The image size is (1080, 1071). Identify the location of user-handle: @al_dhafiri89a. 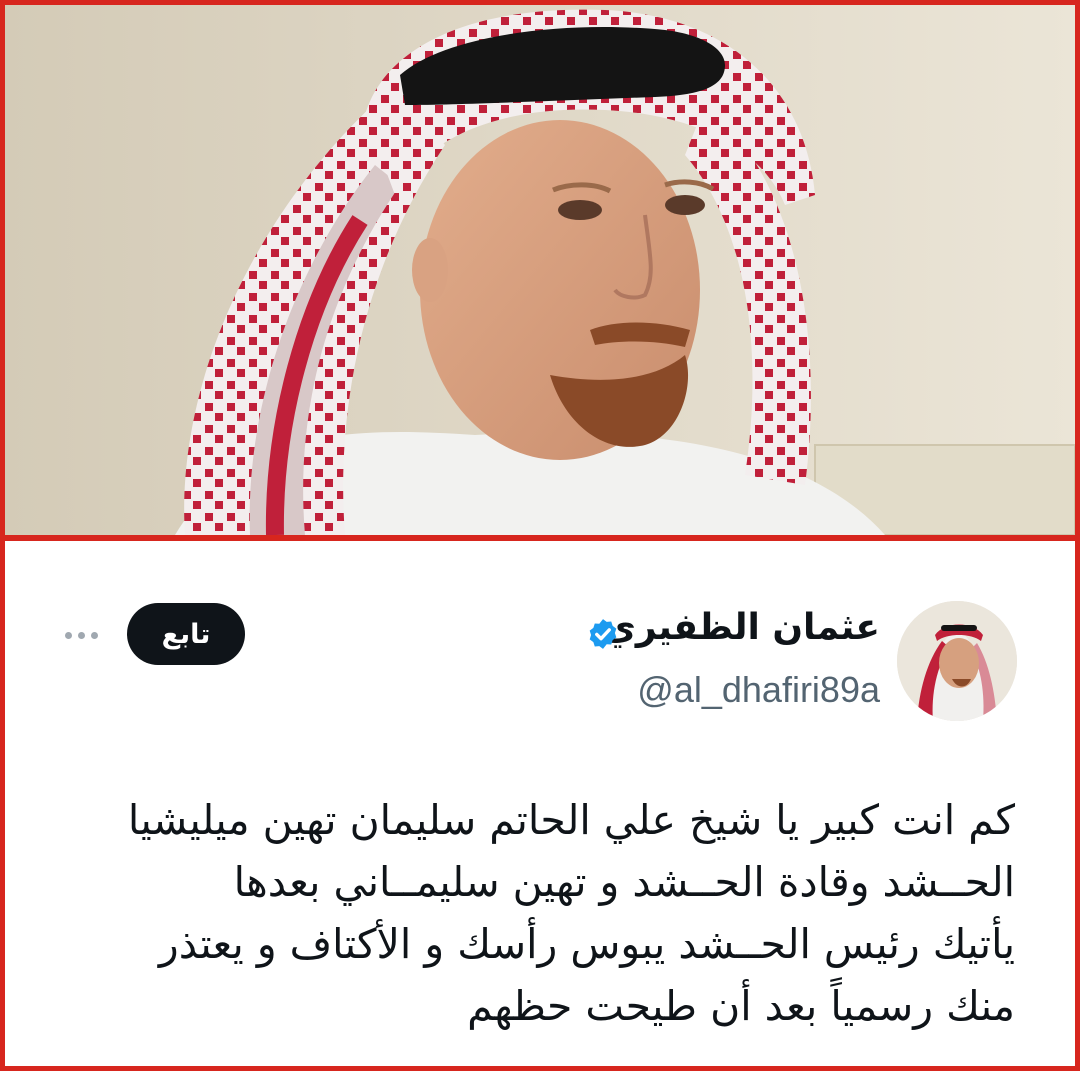
(758, 690).